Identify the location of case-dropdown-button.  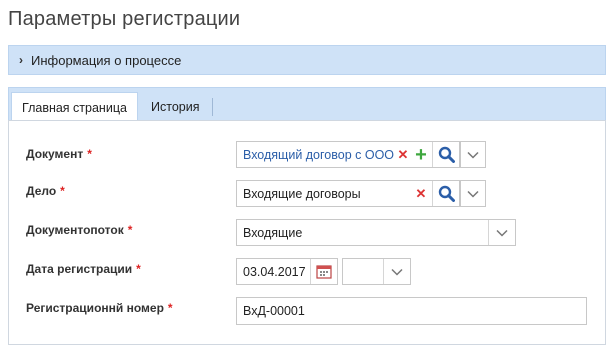
(473, 193).